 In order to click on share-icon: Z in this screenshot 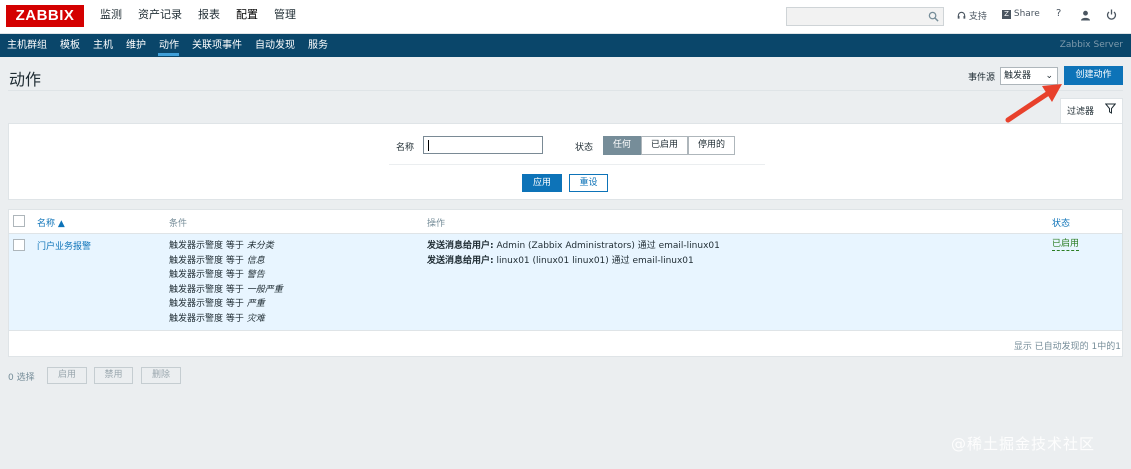, I will do `click(1006, 14)`.